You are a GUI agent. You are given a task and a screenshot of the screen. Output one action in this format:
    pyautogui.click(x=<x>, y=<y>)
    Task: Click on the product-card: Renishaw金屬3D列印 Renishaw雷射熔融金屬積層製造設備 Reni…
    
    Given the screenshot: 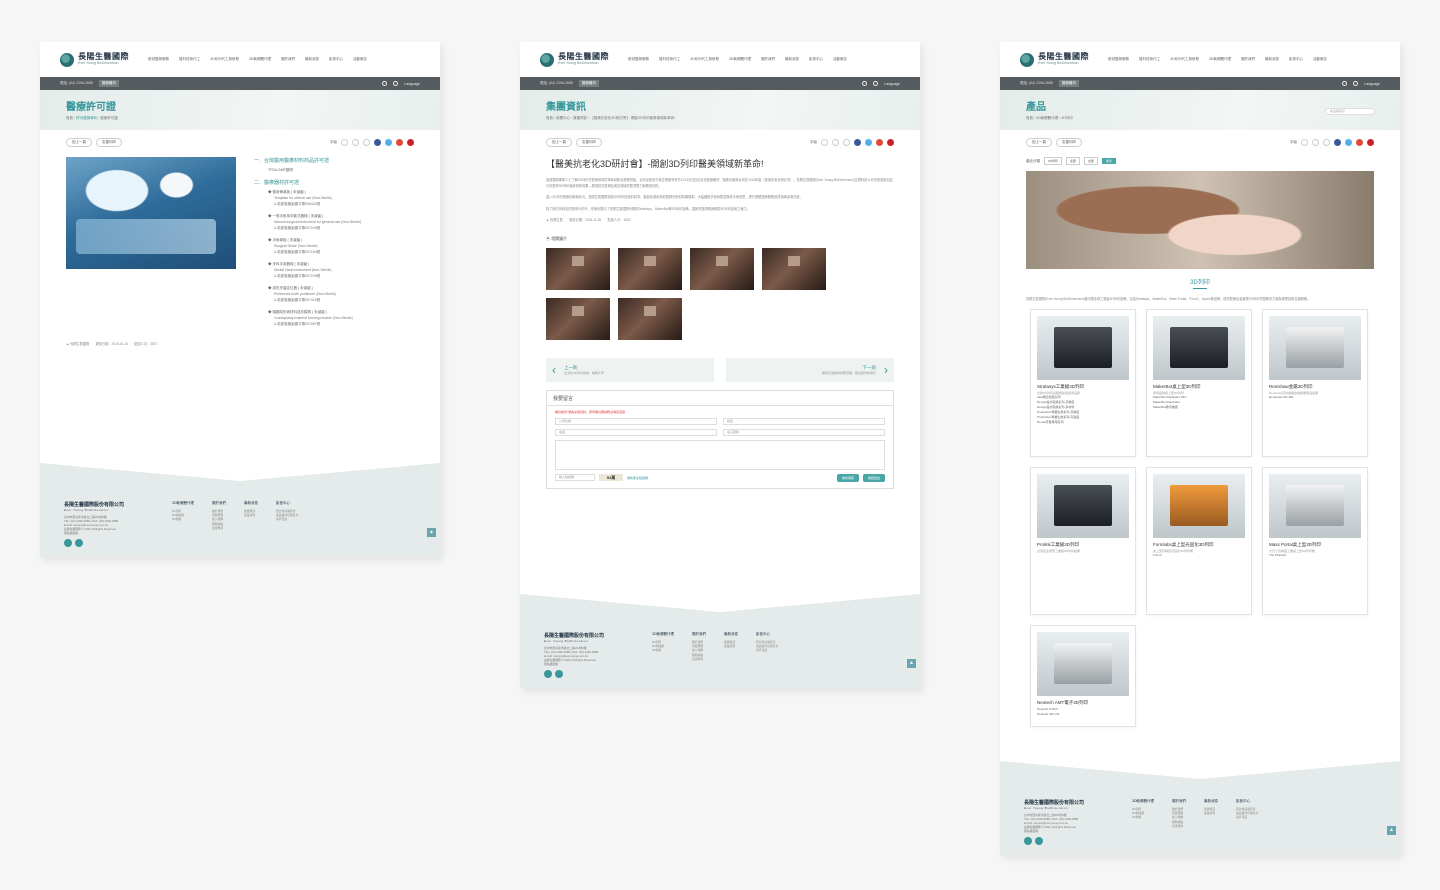 What is the action you would take?
    pyautogui.click(x=1315, y=382)
    